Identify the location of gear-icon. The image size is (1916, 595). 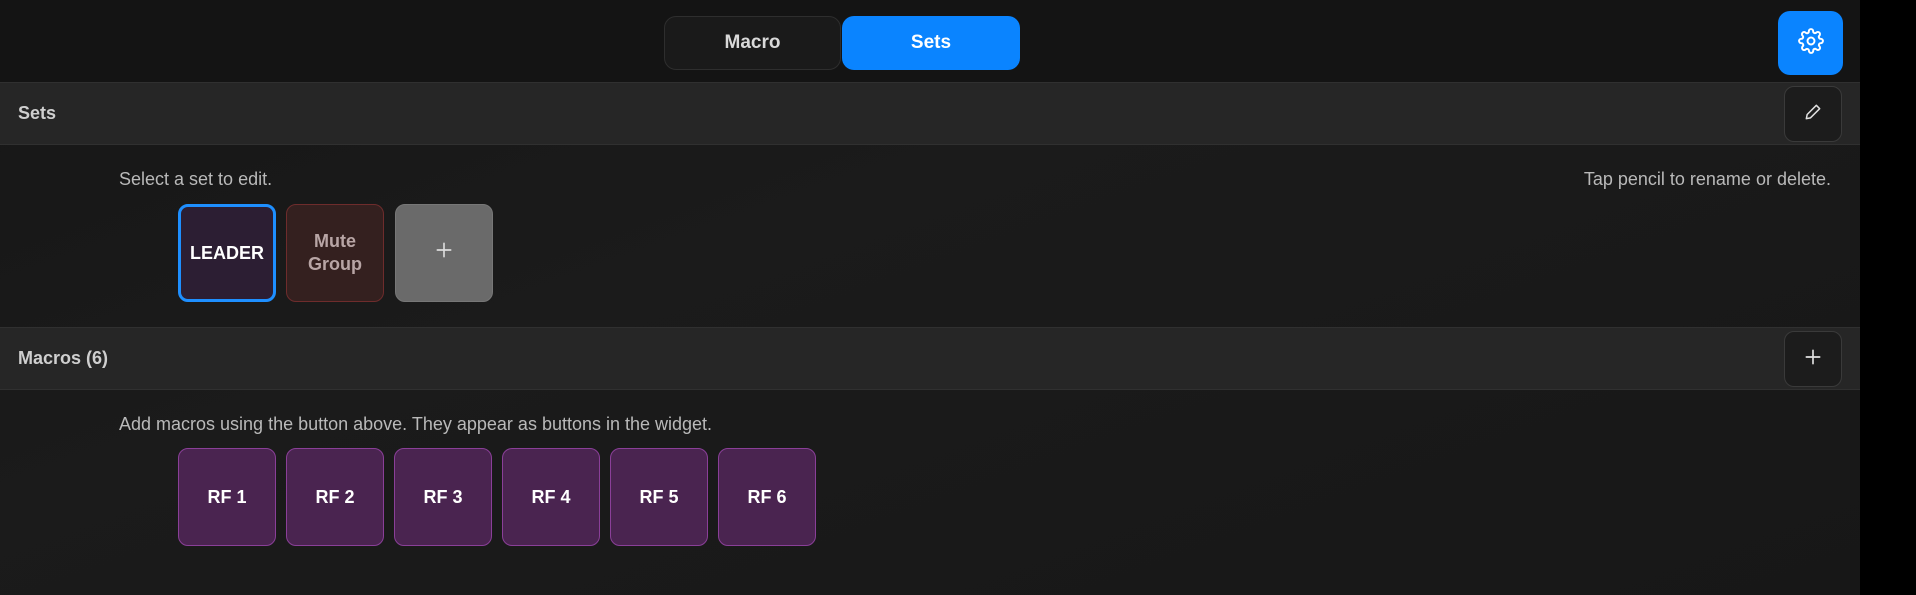
(1810, 43).